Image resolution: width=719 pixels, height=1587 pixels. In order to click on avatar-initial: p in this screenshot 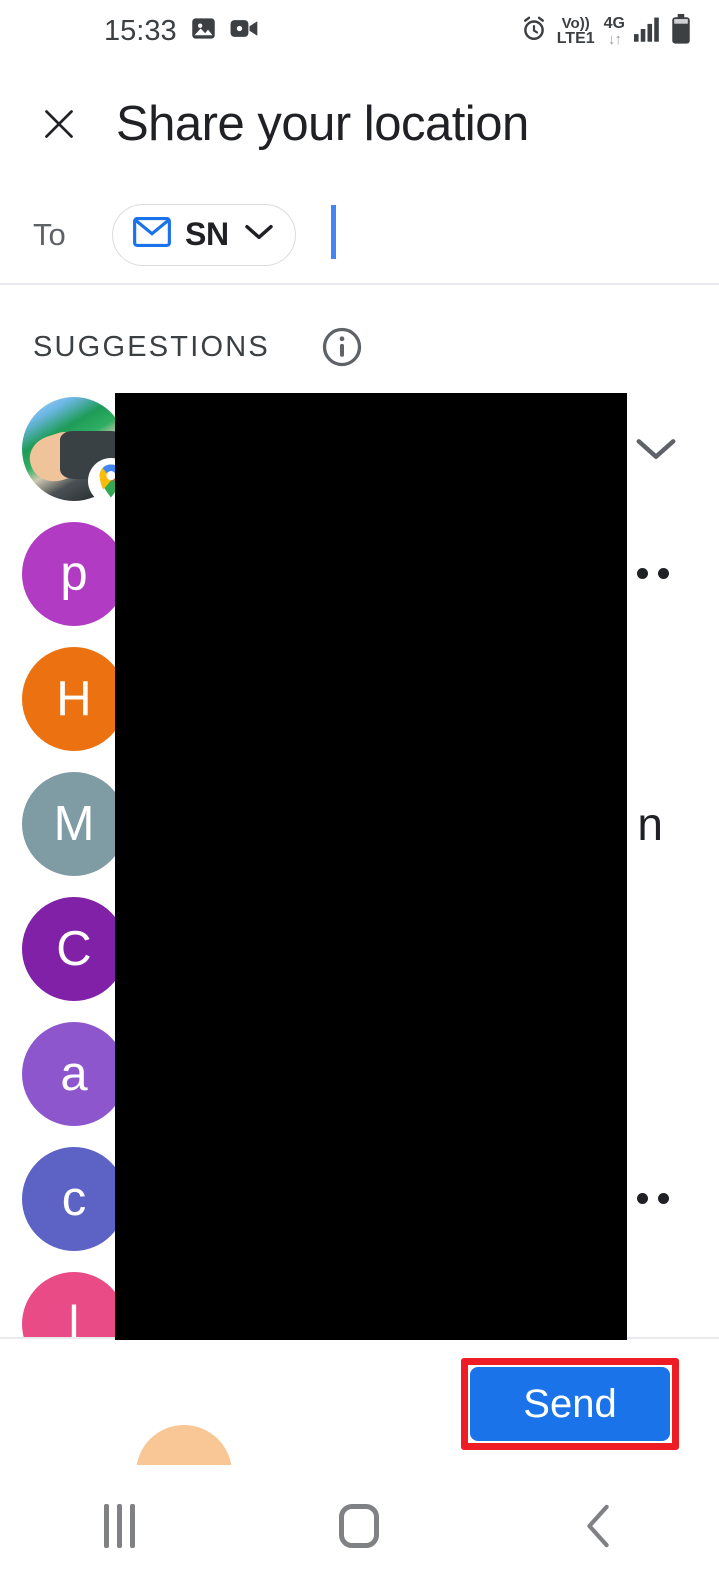, I will do `click(74, 573)`.